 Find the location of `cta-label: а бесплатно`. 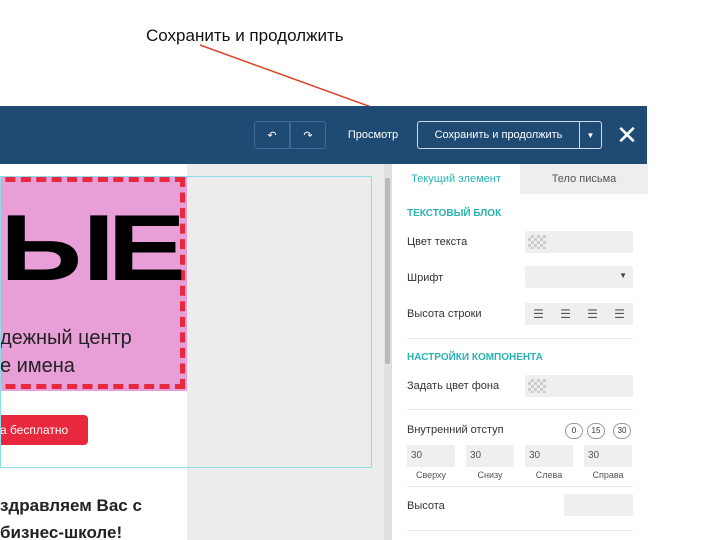

cta-label: а бесплатно is located at coordinates (34, 430).